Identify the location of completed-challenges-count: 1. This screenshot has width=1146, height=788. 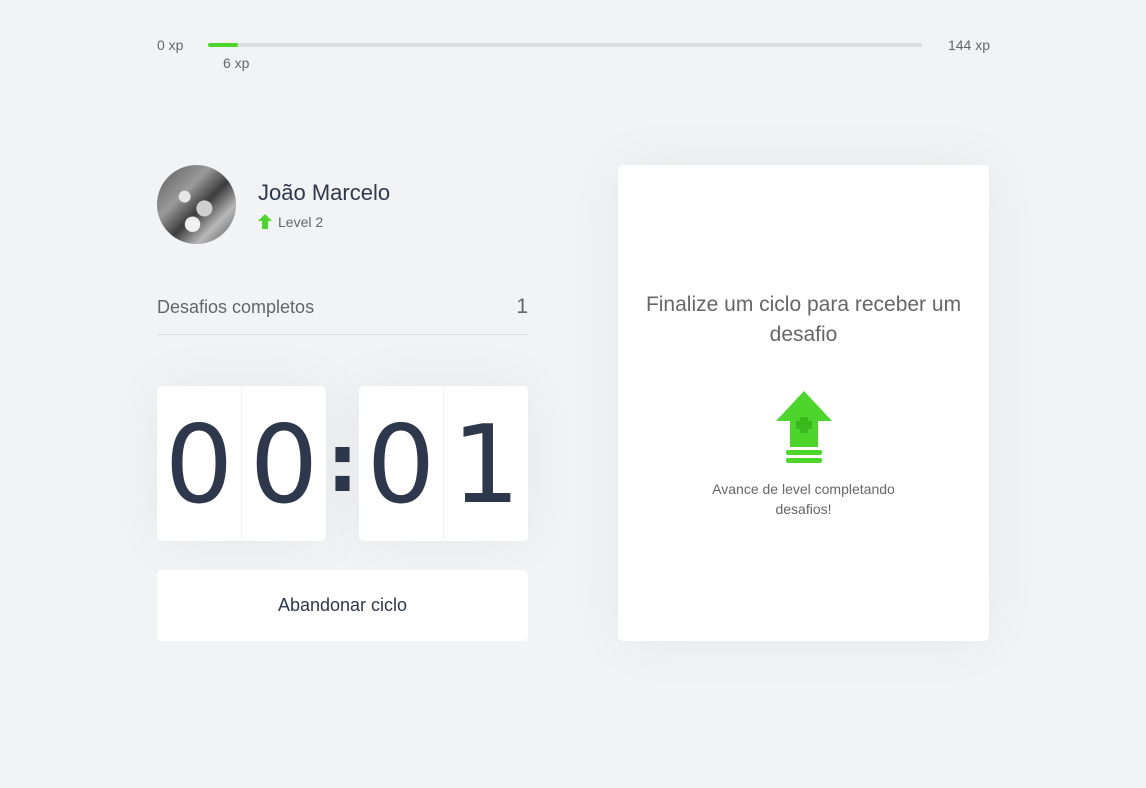
(522, 306).